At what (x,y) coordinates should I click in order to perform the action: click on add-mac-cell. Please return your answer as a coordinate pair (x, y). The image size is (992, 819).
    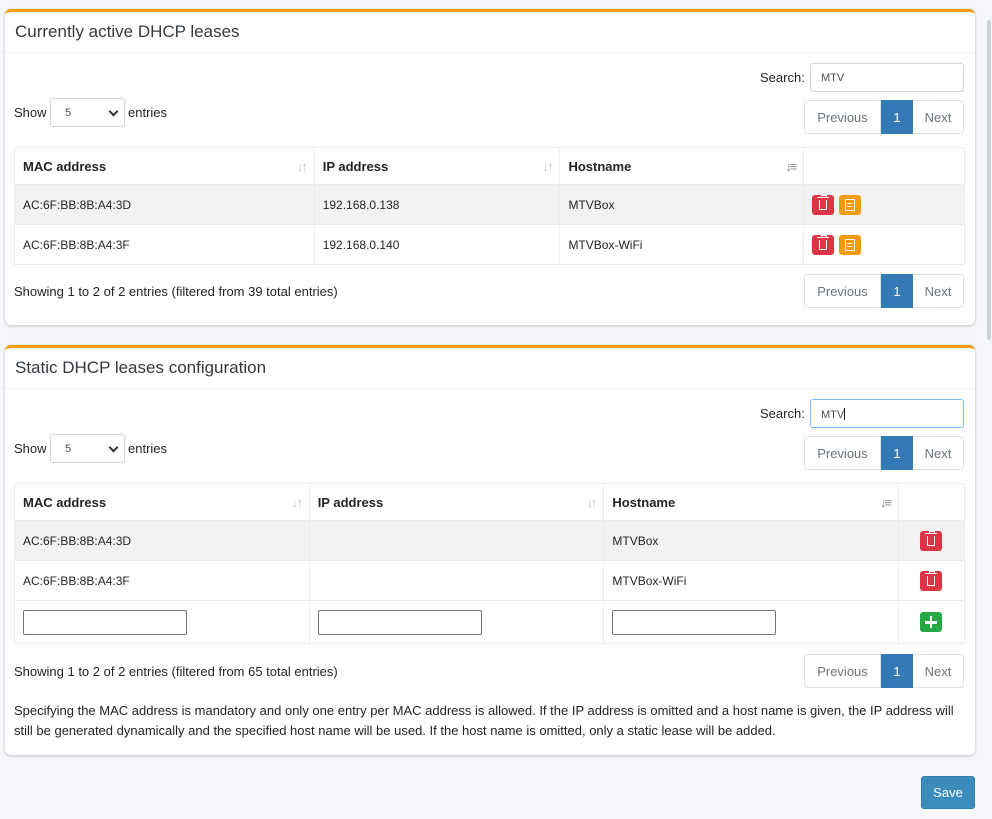
    Looking at the image, I should click on (162, 622).